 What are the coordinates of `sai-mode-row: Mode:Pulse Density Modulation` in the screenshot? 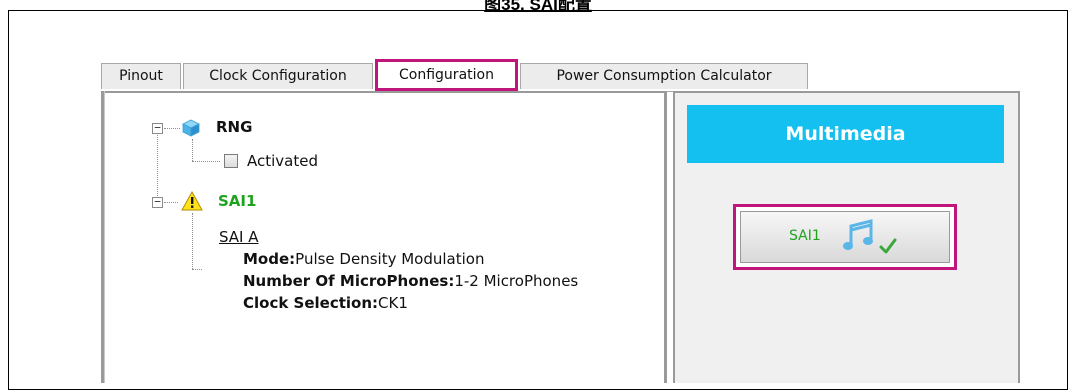 It's located at (363, 259).